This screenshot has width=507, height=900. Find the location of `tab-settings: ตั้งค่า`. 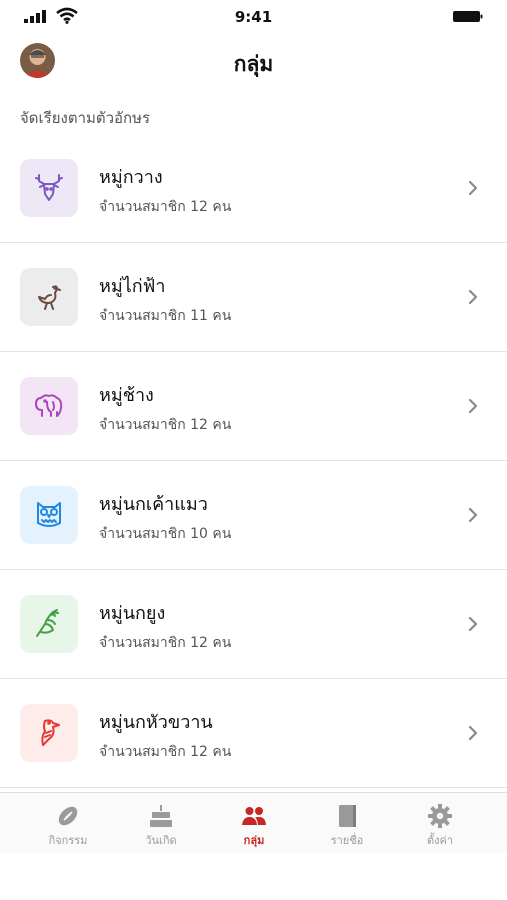

tab-settings: ตั้งค่า is located at coordinates (440, 823).